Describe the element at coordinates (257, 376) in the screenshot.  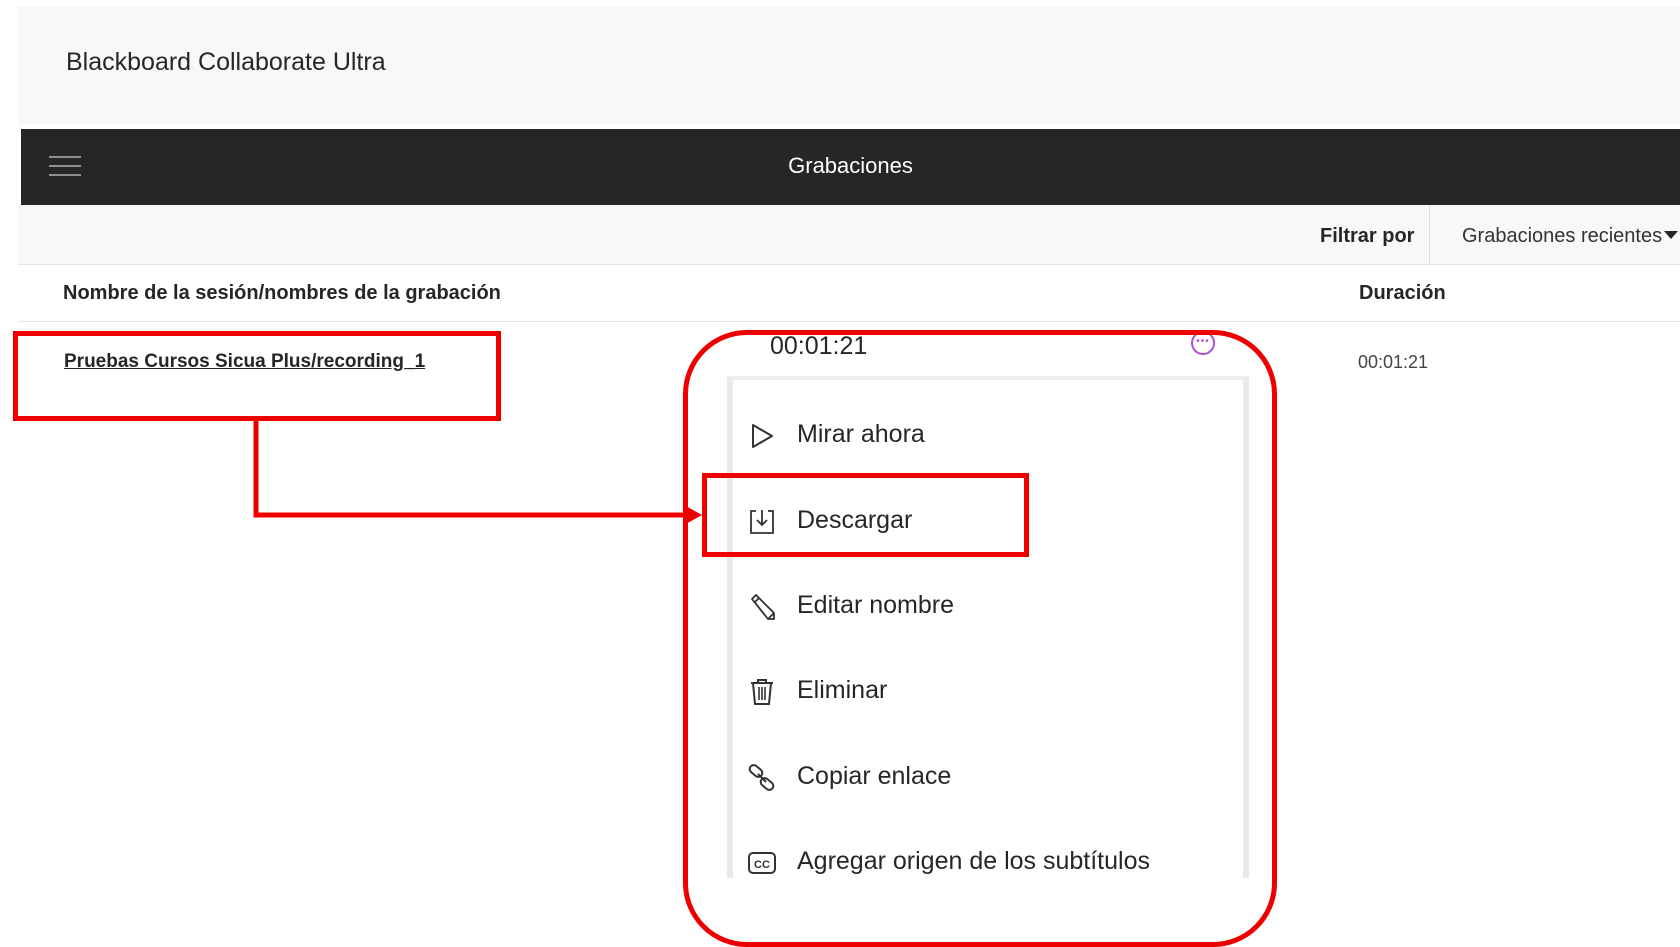
I see `highlight-recording-name` at that location.